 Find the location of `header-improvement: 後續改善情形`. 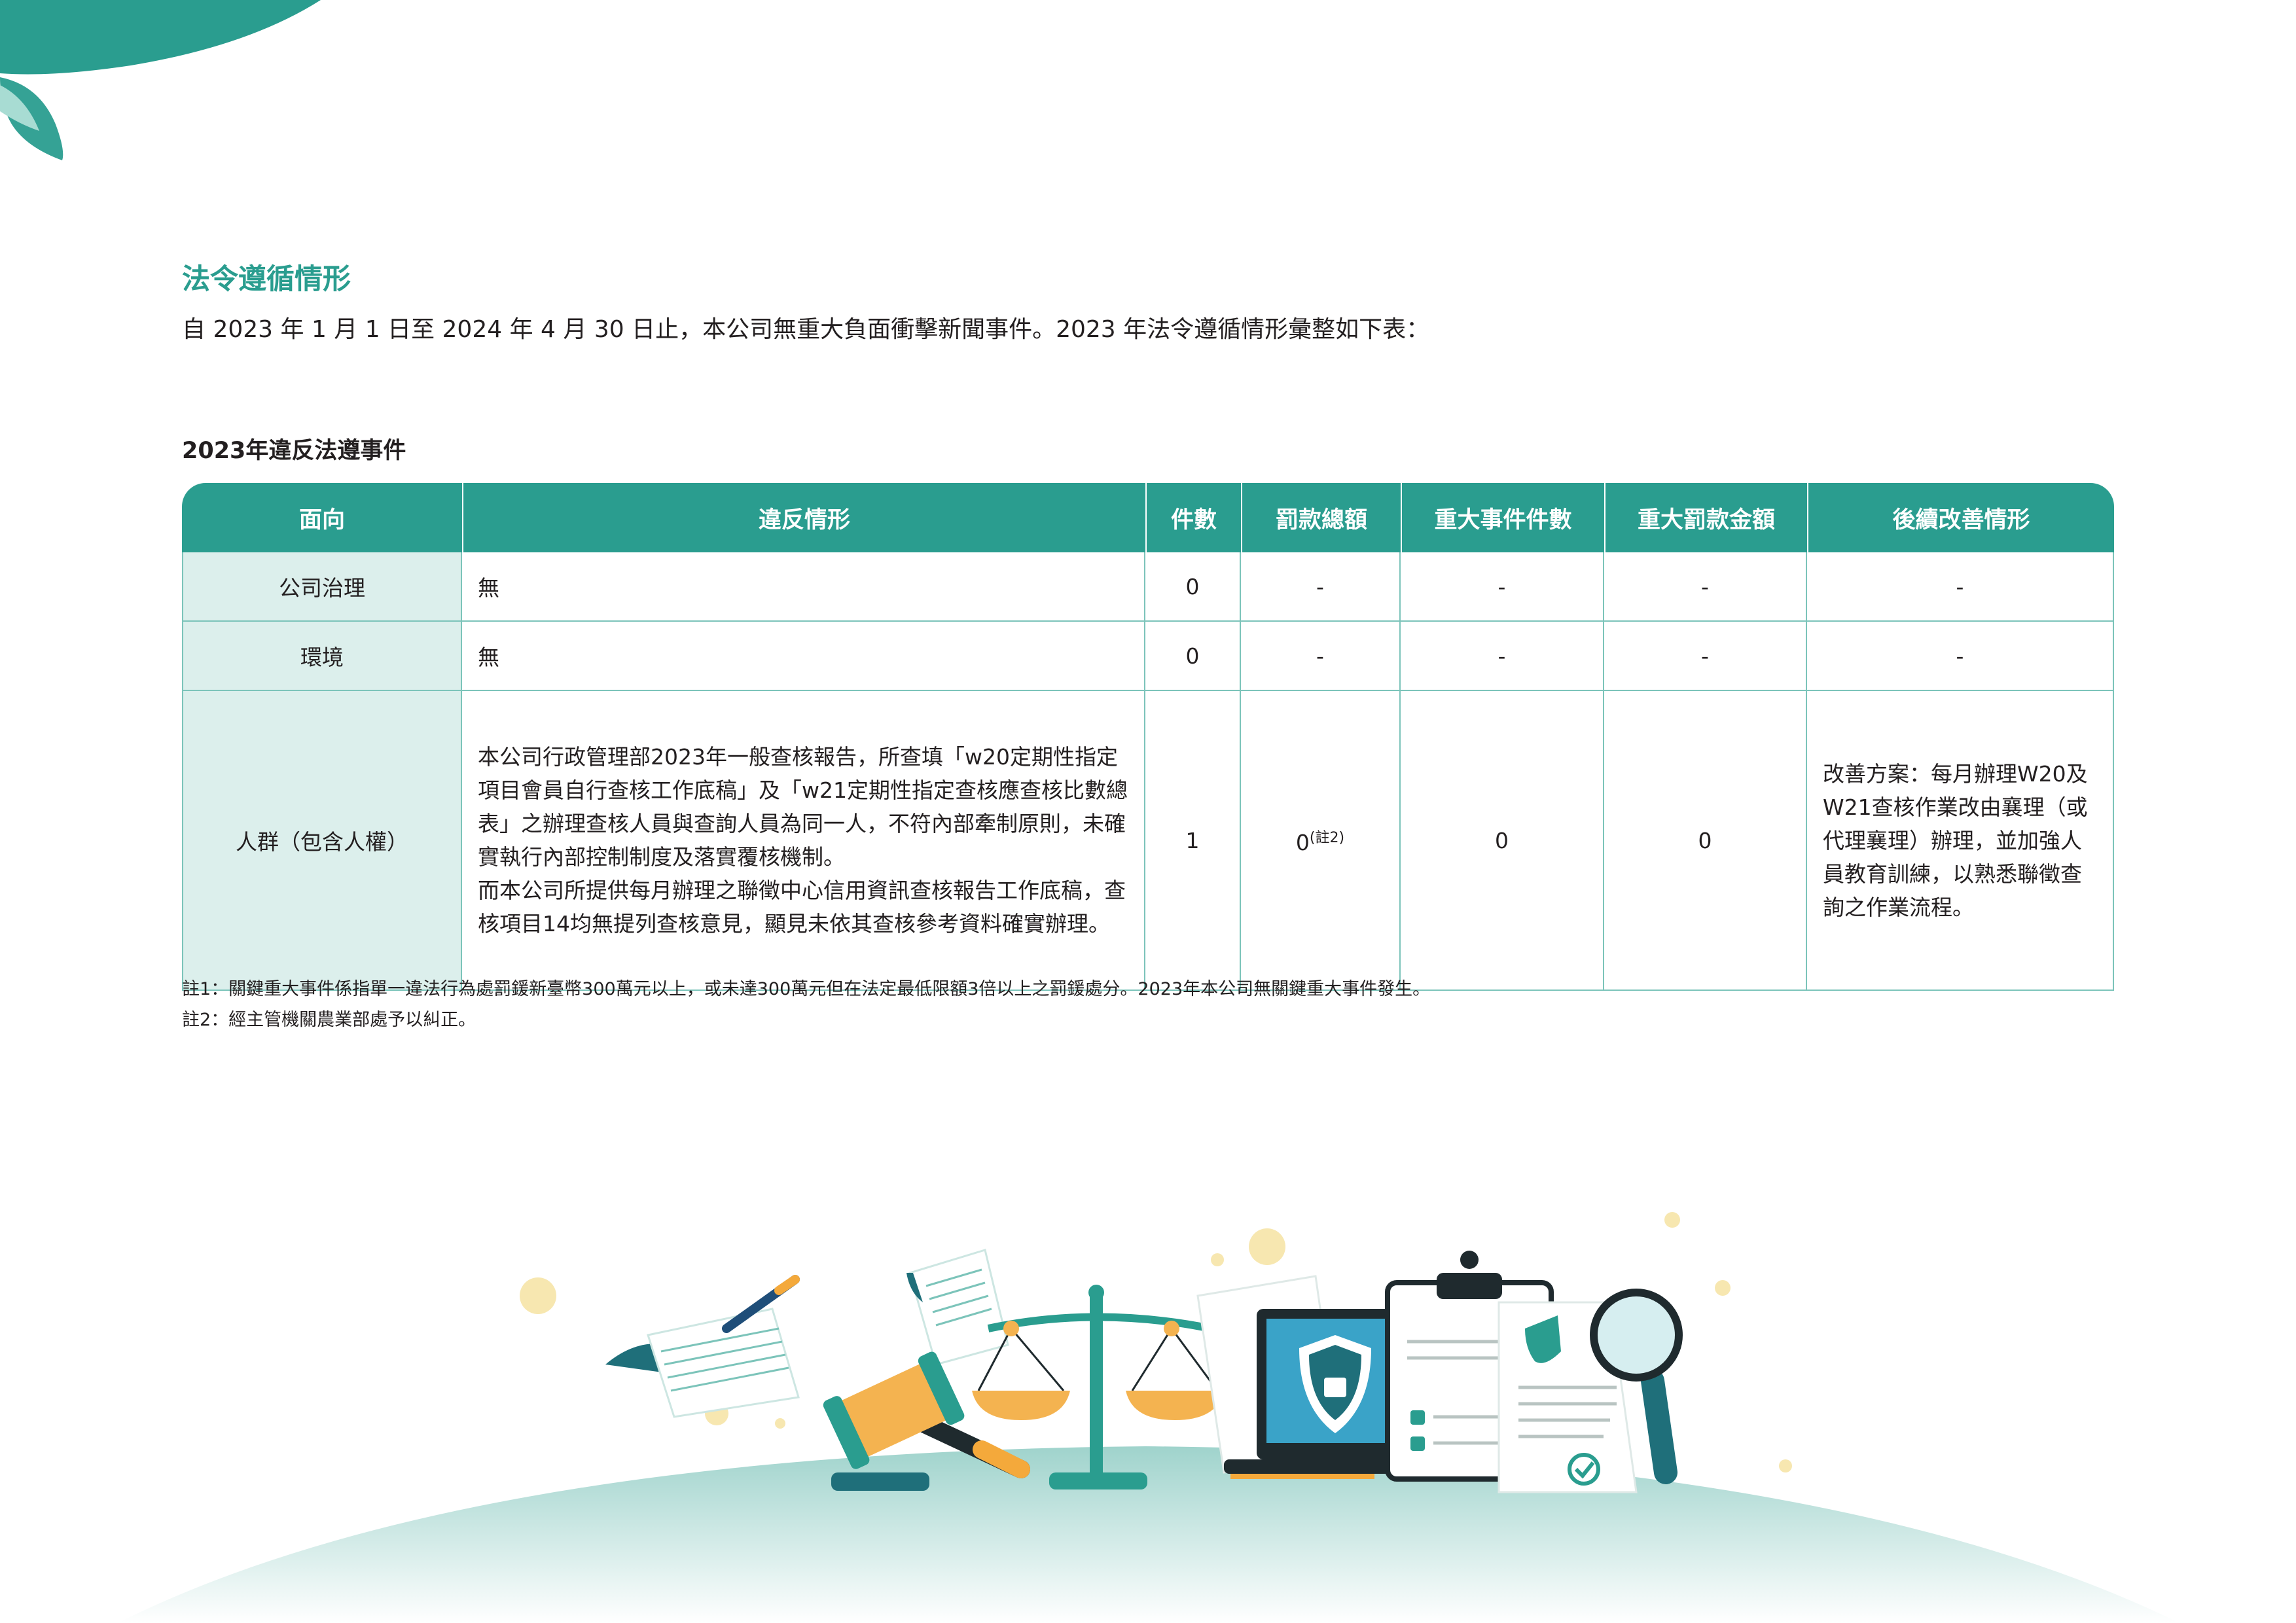

header-improvement: 後續改善情形 is located at coordinates (1960, 518).